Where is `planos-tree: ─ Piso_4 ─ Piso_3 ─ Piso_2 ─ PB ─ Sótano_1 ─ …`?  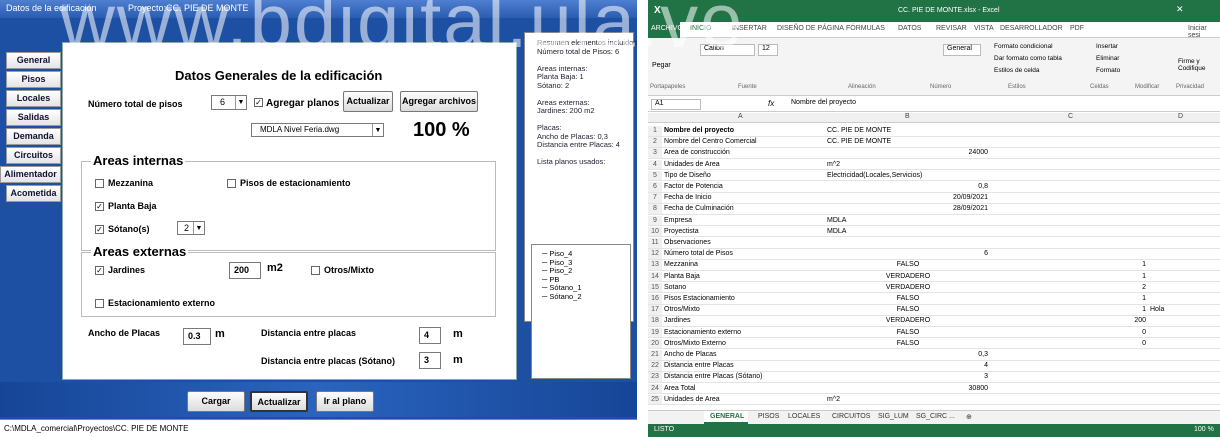 planos-tree: ─ Piso_4 ─ Piso_3 ─ Piso_2 ─ PB ─ Sótano_1 ─ … is located at coordinates (581, 311).